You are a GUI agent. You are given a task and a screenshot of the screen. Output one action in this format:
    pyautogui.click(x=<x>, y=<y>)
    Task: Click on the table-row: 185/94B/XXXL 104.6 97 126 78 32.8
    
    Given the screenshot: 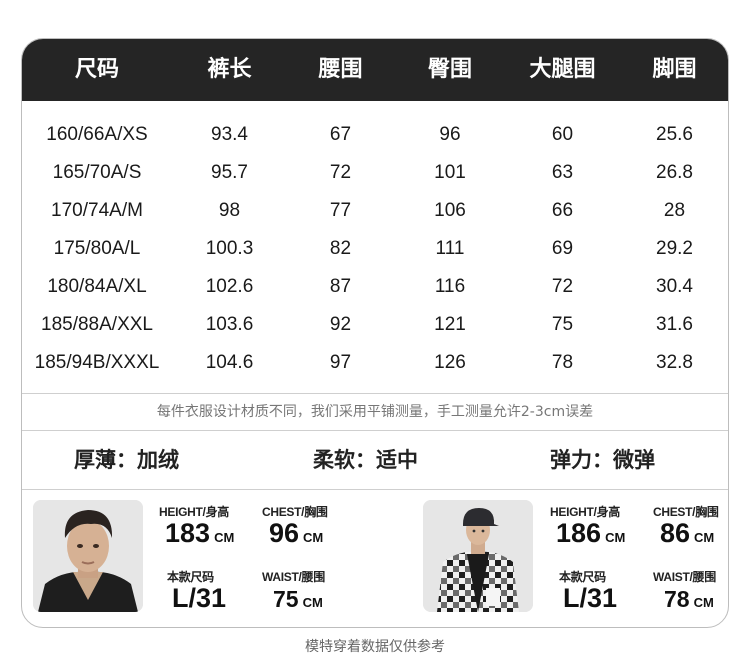 What is the action you would take?
    pyautogui.click(x=375, y=363)
    